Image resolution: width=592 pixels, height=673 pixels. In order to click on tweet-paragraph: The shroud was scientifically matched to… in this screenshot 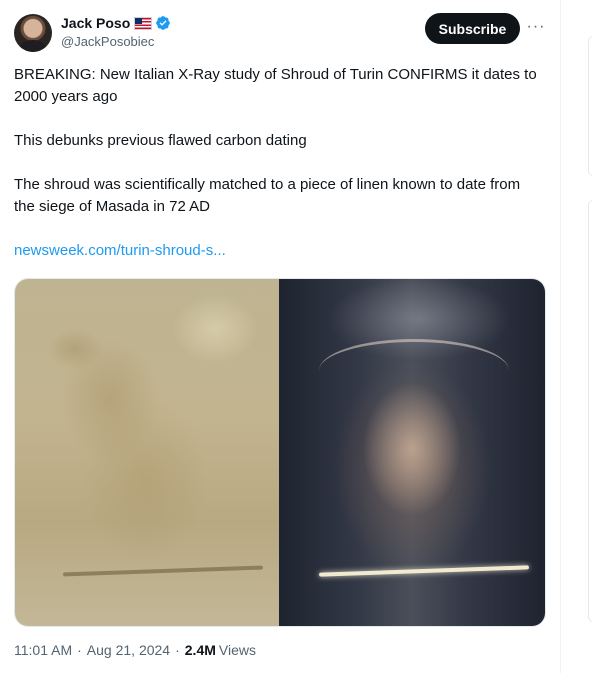, I will do `click(267, 195)`.